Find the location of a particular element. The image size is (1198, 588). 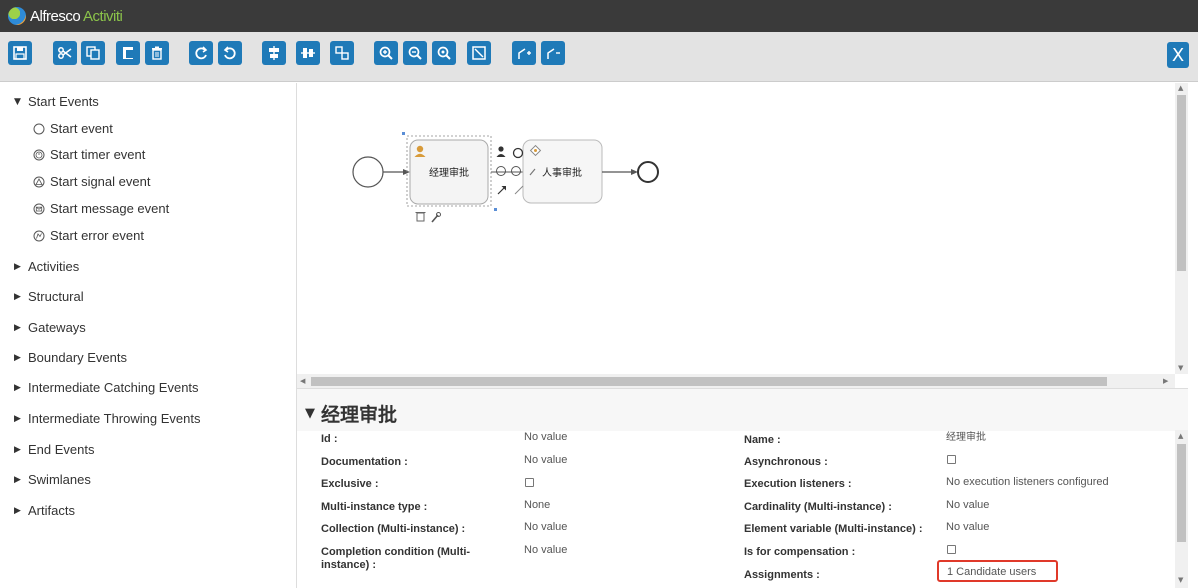

palette-group-label: Artifacts is located at coordinates (51, 510).